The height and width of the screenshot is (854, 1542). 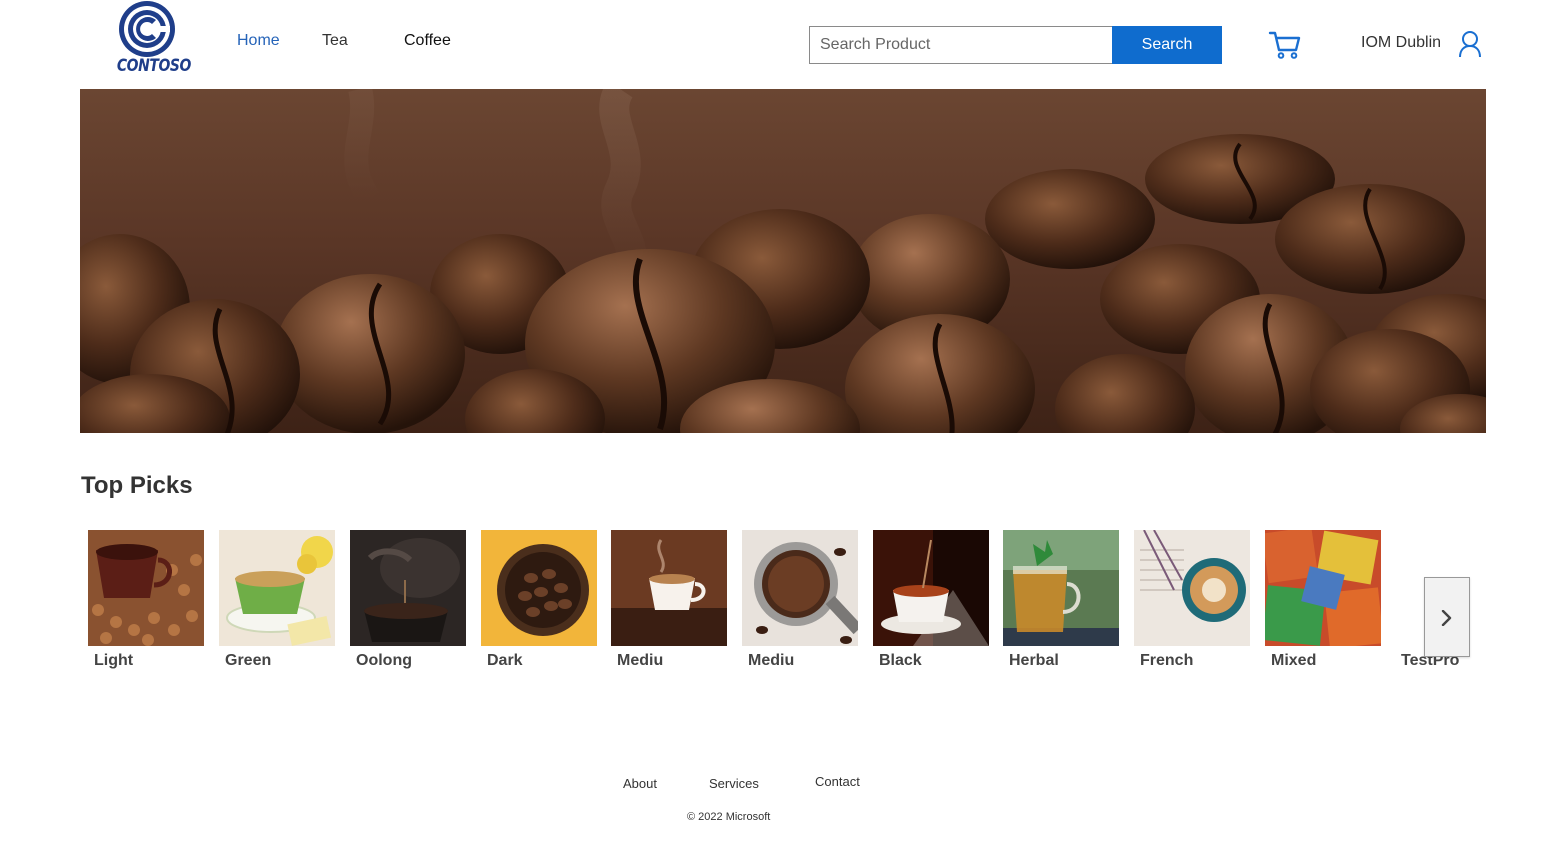 I want to click on product-card-herbal: Herbal, so click(x=1061, y=599).